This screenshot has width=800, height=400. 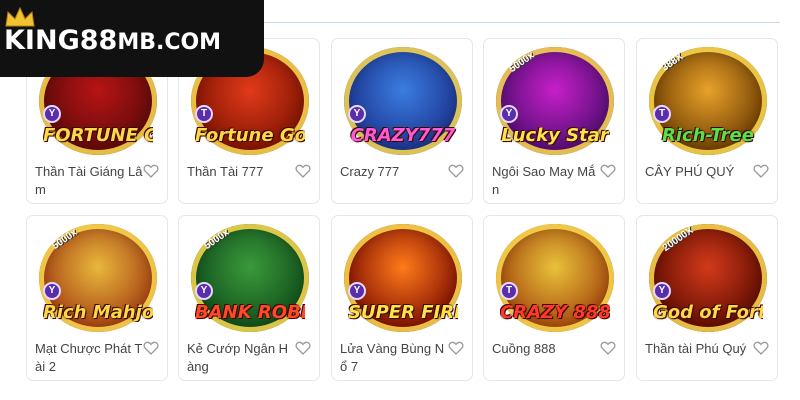 I want to click on game-title: Cuồng 888, so click(x=546, y=349).